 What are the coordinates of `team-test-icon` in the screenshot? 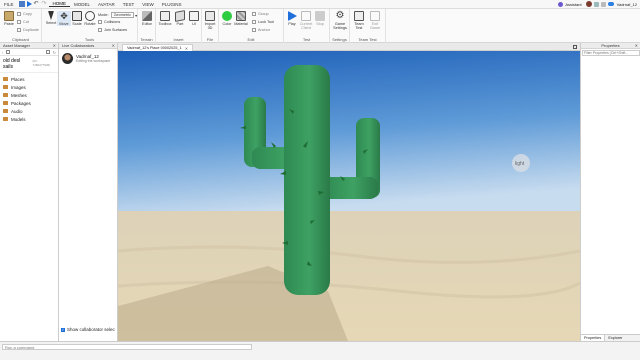 It's located at (359, 16).